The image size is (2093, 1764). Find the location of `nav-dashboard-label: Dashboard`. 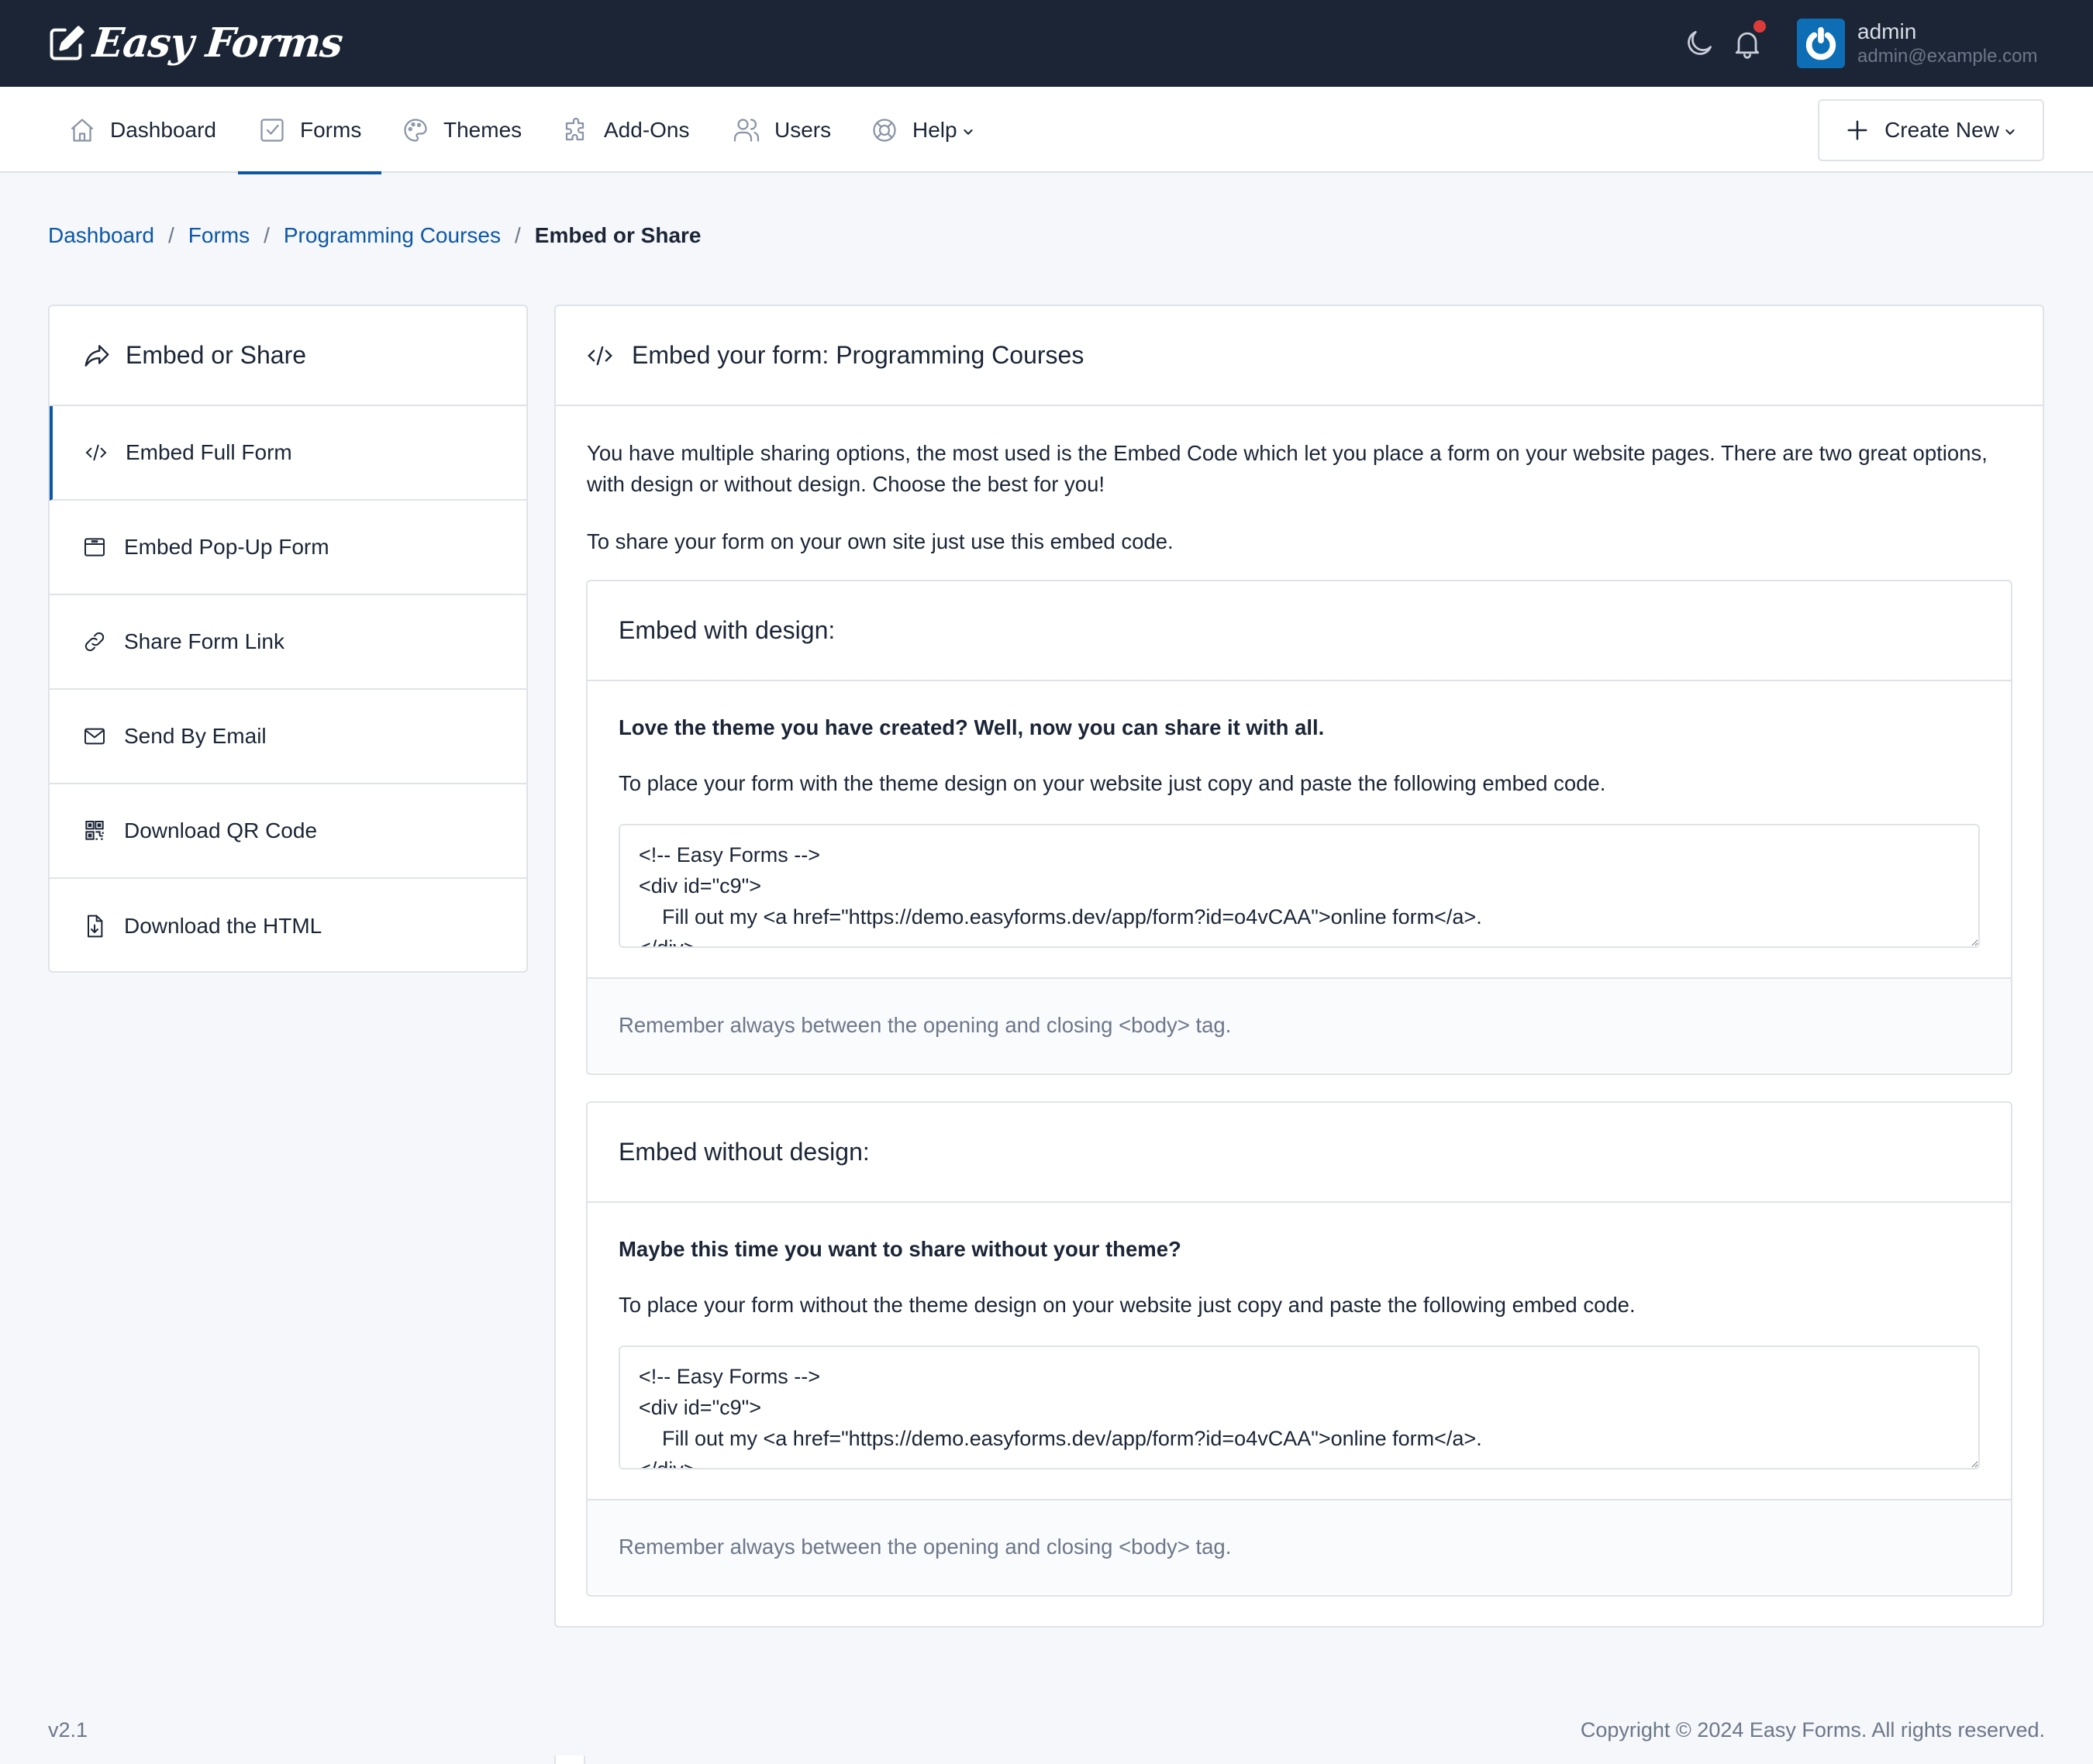

nav-dashboard-label: Dashboard is located at coordinates (163, 129).